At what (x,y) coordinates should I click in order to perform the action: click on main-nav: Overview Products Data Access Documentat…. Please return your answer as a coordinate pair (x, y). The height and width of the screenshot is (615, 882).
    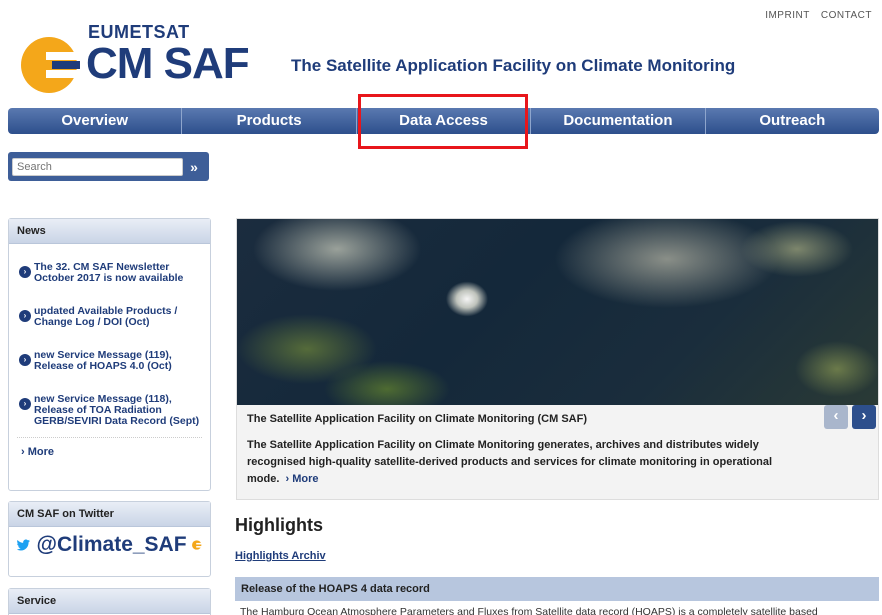
    Looking at the image, I should click on (443, 121).